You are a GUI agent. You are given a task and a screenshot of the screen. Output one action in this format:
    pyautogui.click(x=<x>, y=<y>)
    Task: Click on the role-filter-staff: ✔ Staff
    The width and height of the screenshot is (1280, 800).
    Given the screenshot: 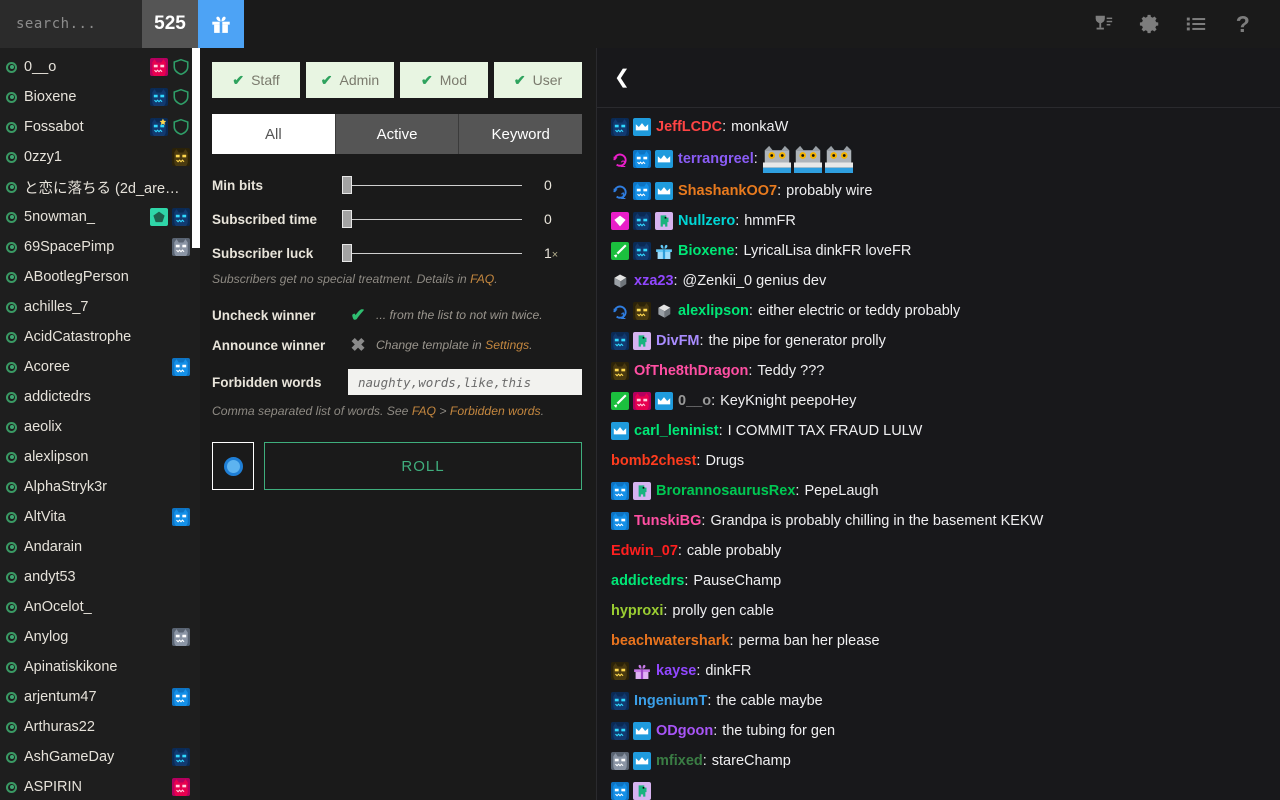 What is the action you would take?
    pyautogui.click(x=256, y=80)
    